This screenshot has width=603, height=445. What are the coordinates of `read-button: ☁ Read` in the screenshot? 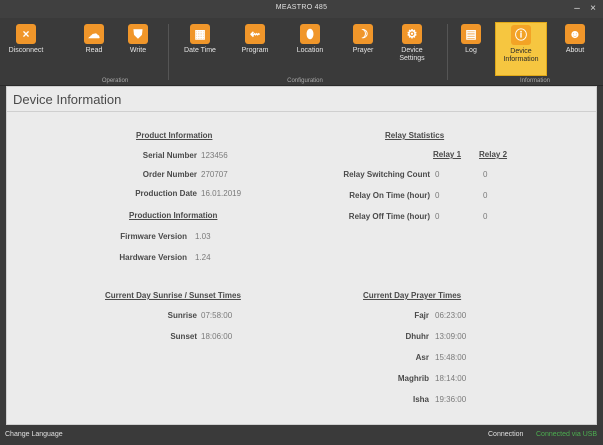 It's located at (94, 49).